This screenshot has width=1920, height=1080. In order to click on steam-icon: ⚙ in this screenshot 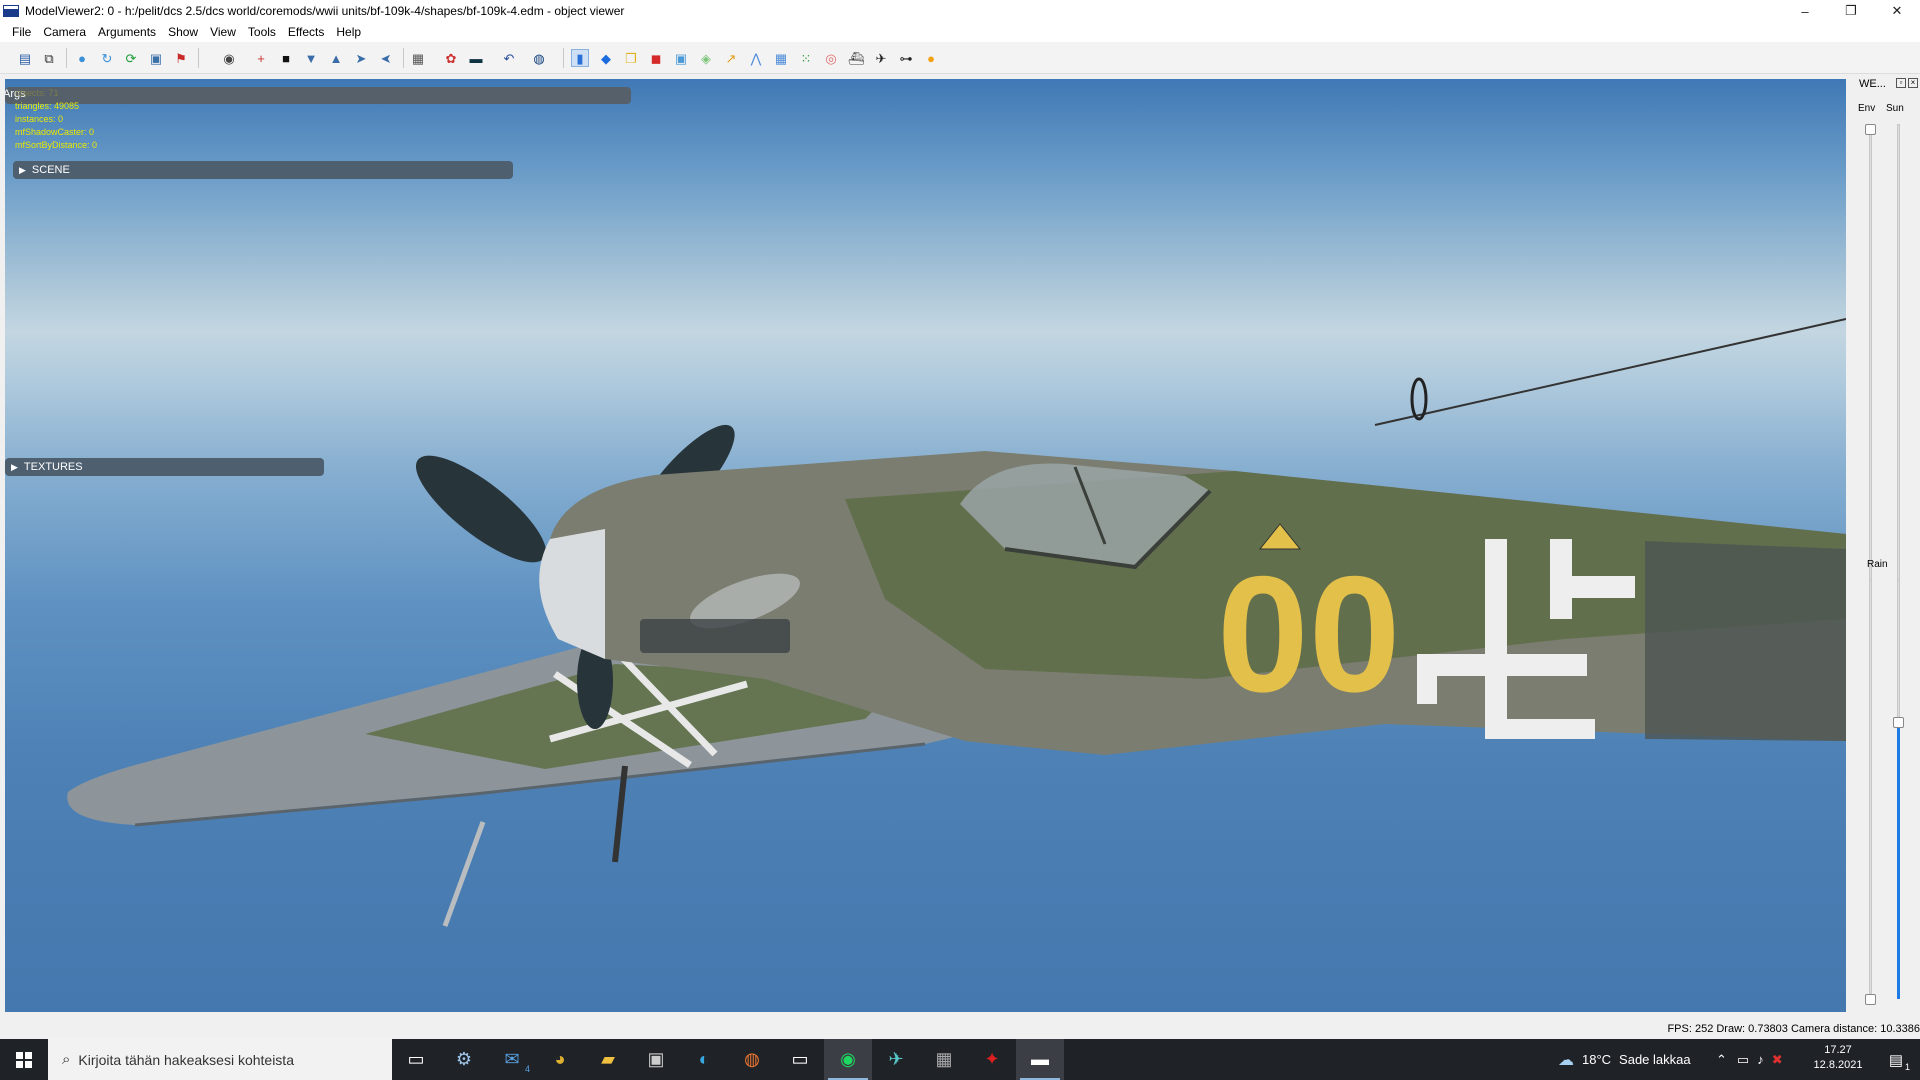, I will do `click(464, 1059)`.